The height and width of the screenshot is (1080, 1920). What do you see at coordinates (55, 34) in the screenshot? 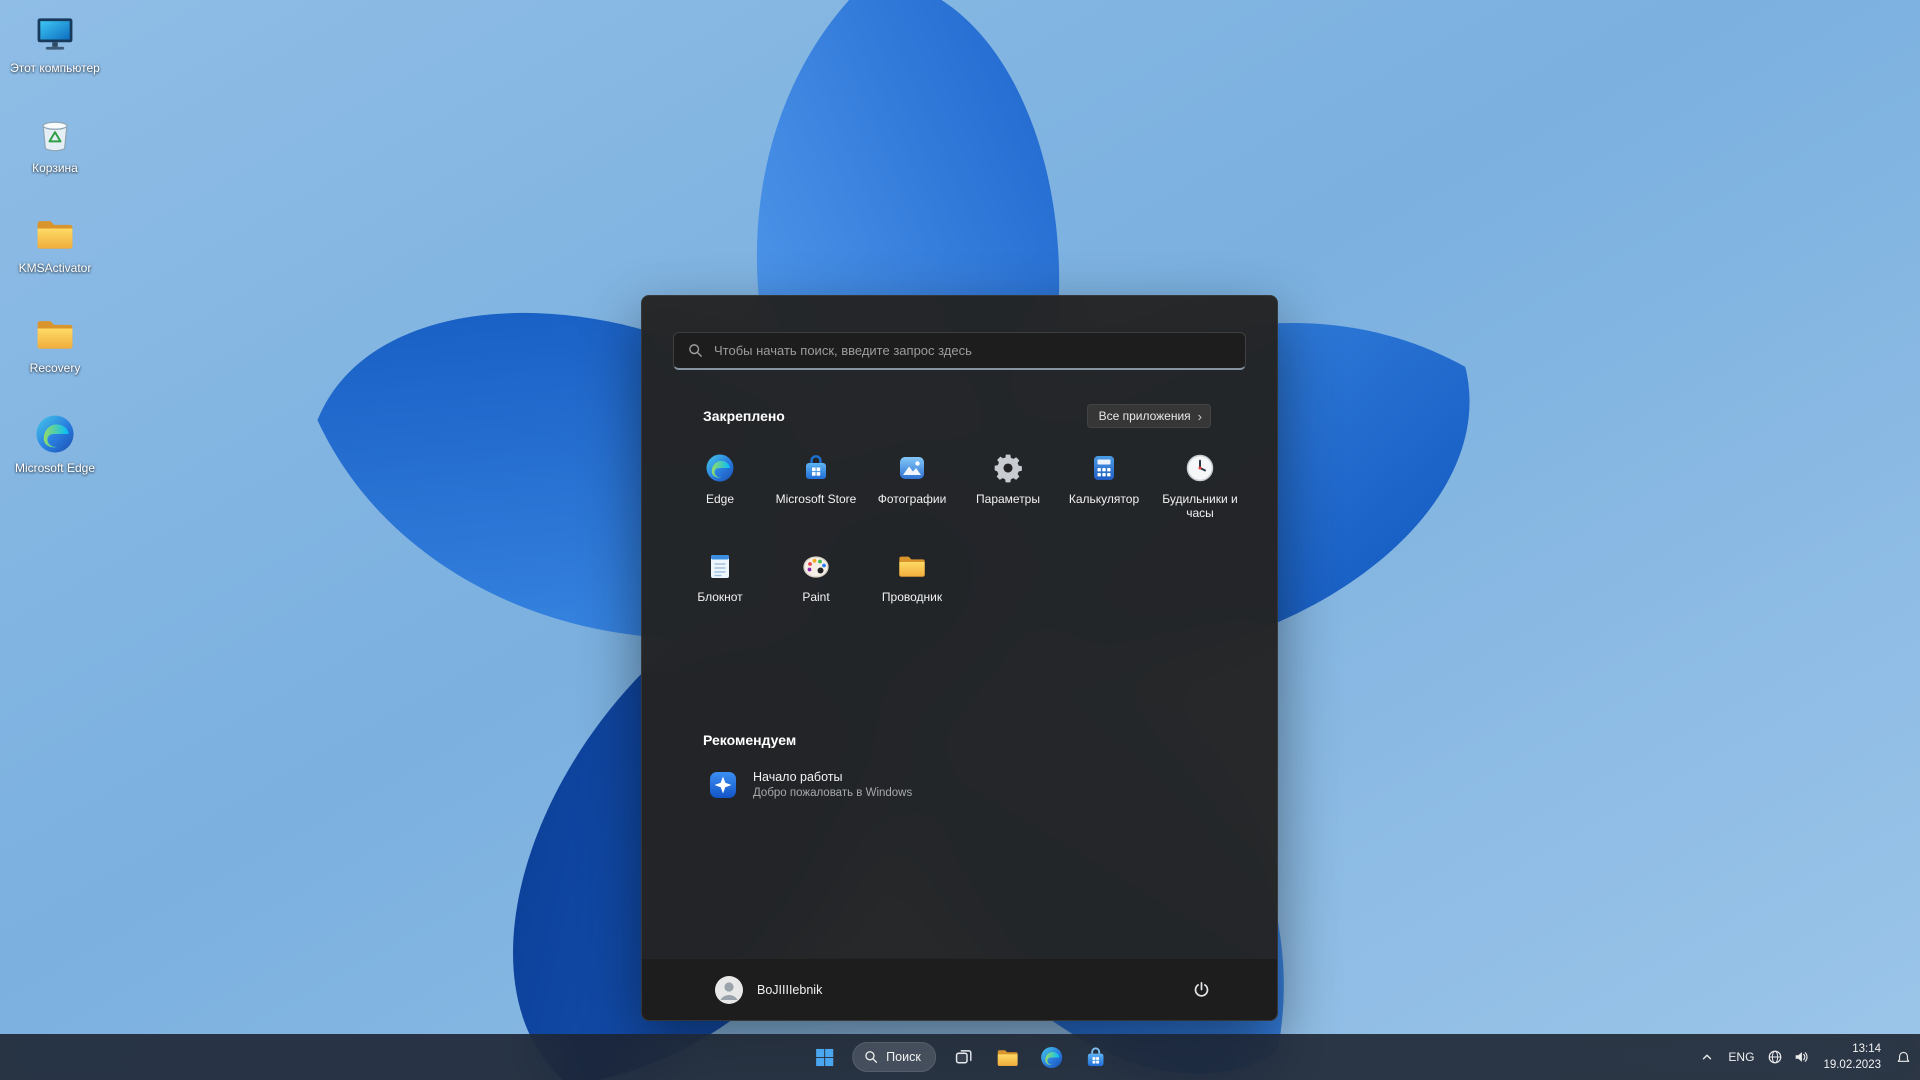
I see `computer-icon` at bounding box center [55, 34].